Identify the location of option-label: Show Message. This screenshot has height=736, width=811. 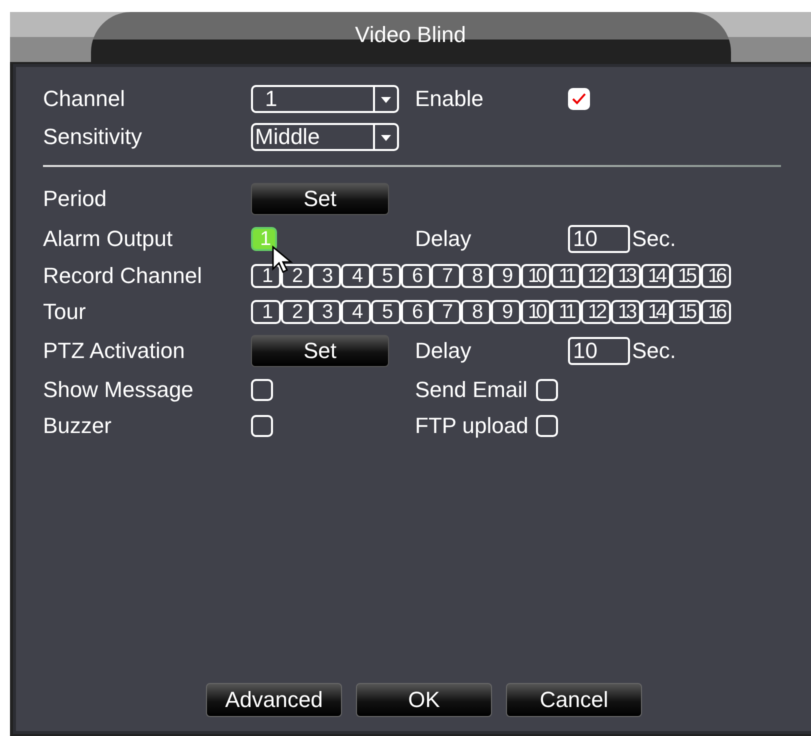
(118, 390).